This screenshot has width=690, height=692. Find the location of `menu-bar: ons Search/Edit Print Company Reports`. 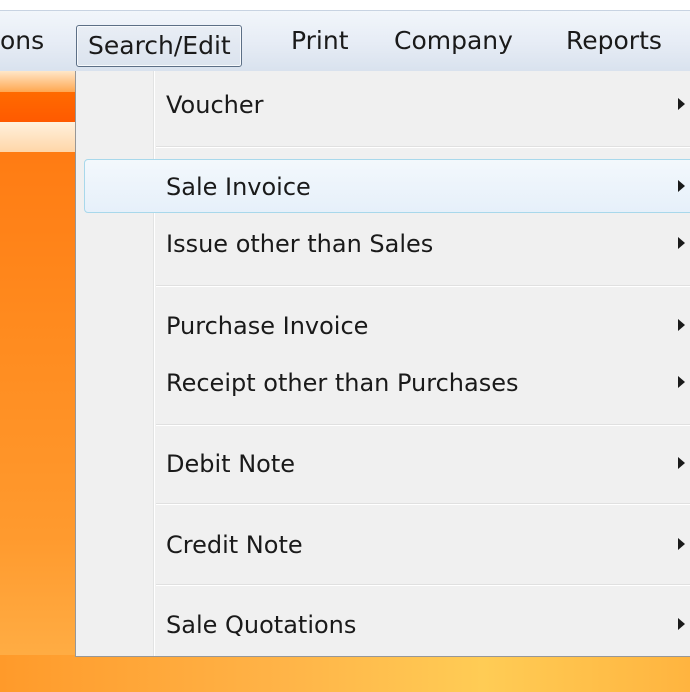

menu-bar: ons Search/Edit Print Company Reports is located at coordinates (345, 40).